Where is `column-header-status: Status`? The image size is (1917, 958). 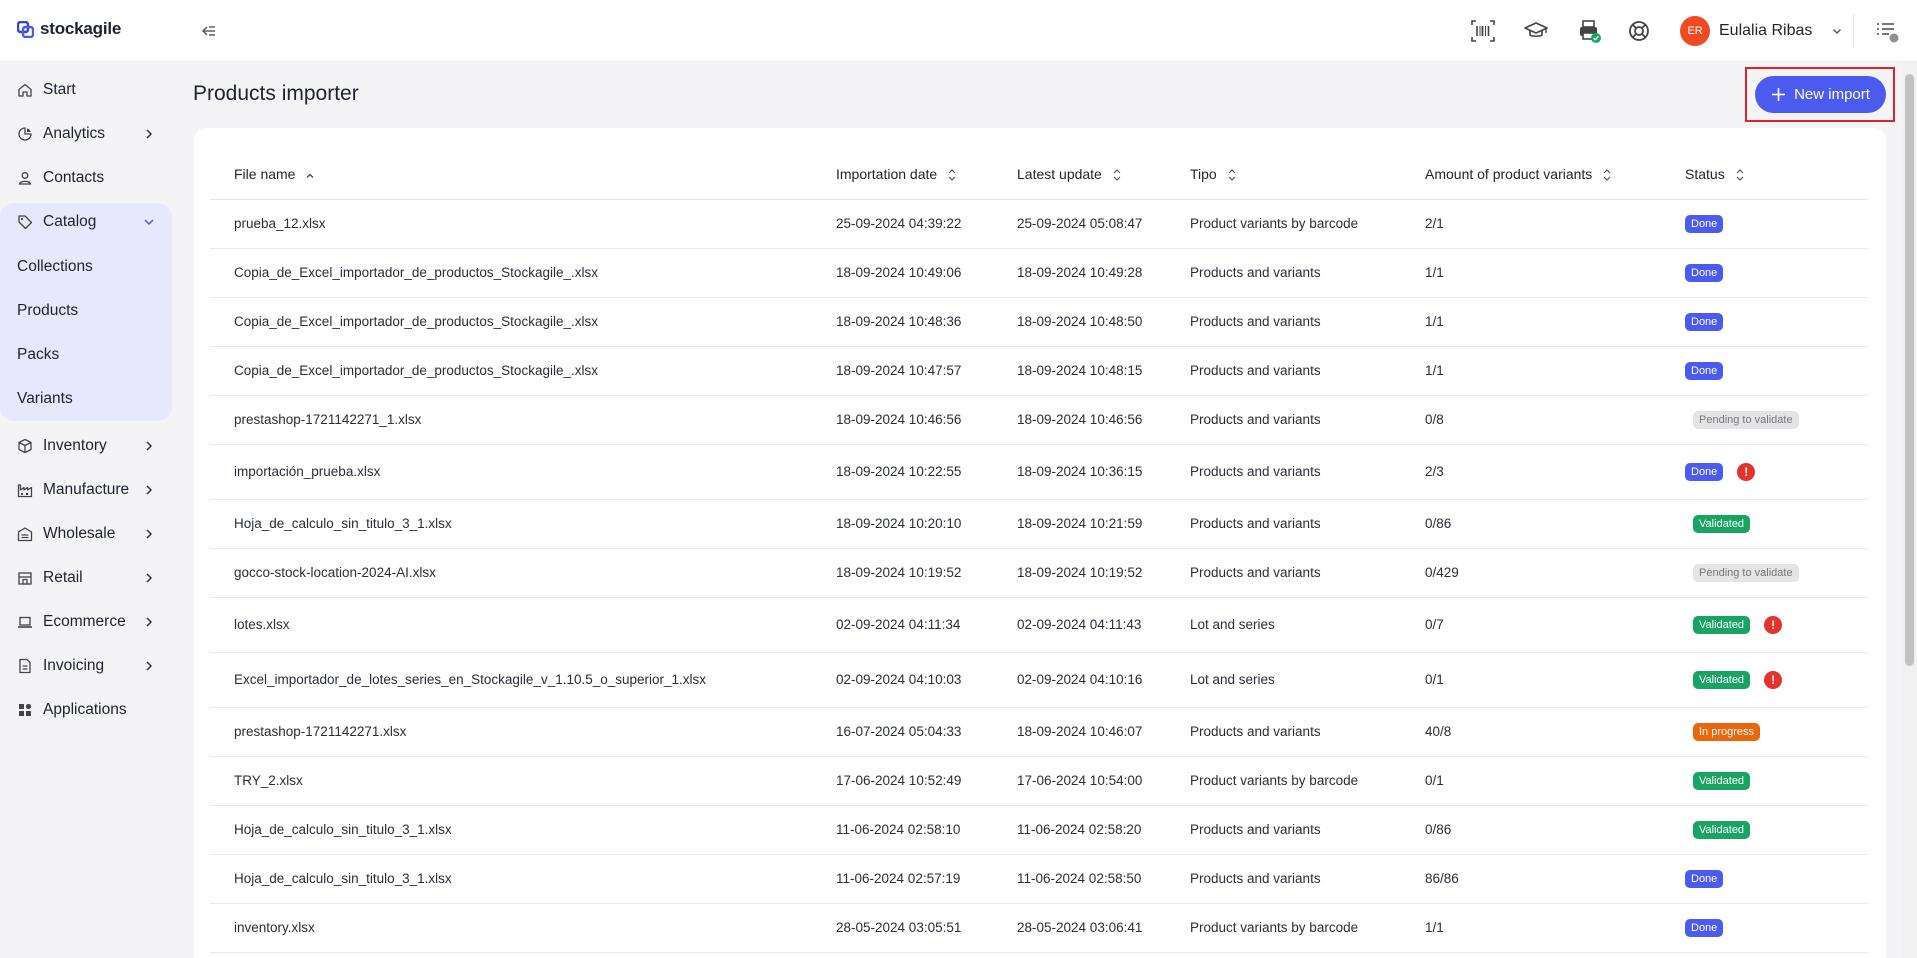
column-header-status: Status is located at coordinates (1776, 175).